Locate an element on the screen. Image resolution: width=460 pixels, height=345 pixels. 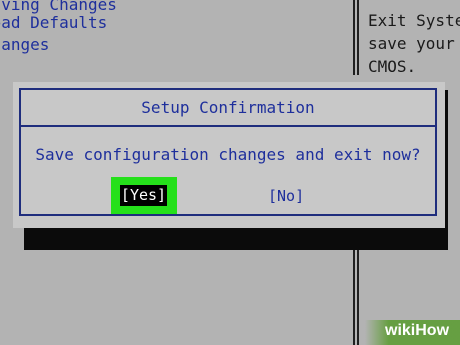
panel-divider-right is located at coordinates (358, 37).